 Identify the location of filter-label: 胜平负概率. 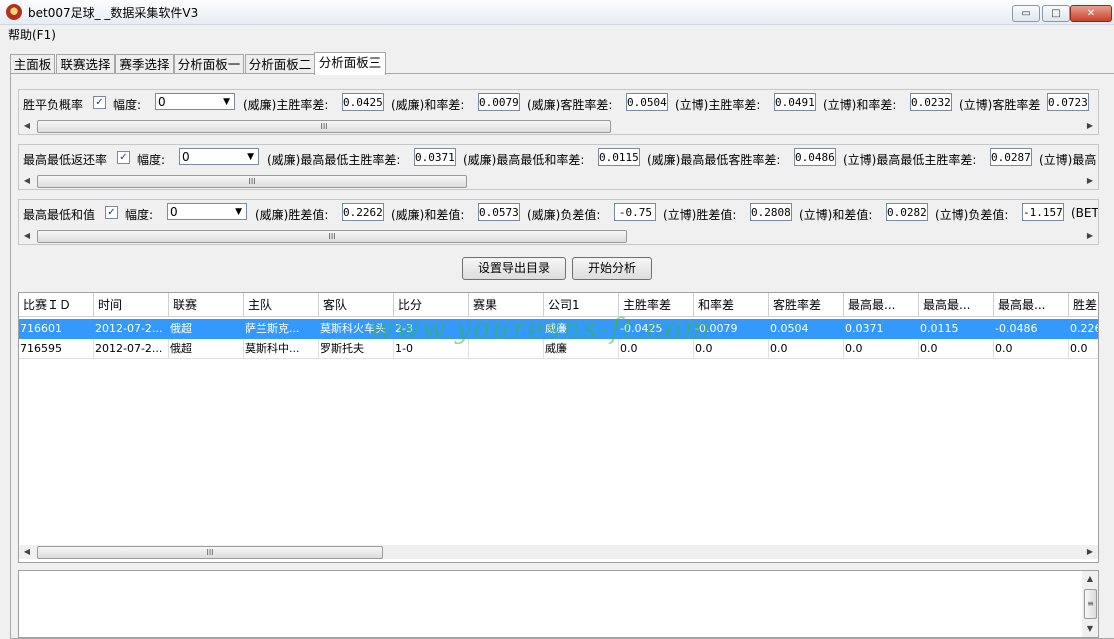
(53, 105).